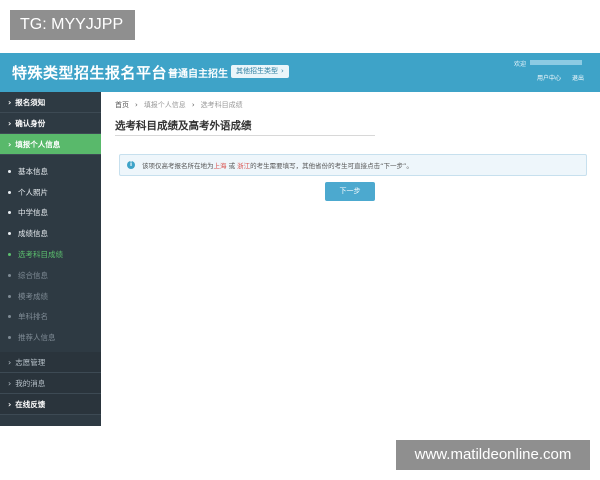 The image size is (600, 480). Describe the element at coordinates (300, 72) in the screenshot. I see `top-header: 特殊类型招生报名平台 普通自主招生 其他招生类型 › 欢迎 用户中心 退出` at that location.